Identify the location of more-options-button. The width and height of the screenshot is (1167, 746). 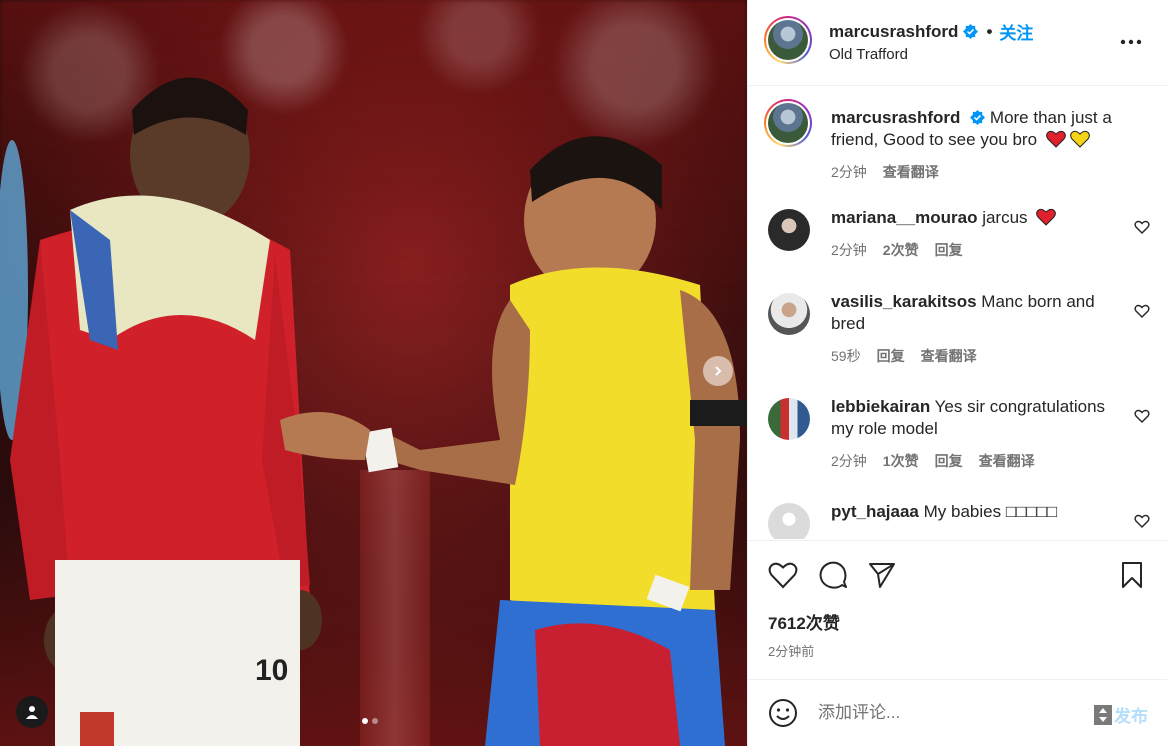
(1131, 42).